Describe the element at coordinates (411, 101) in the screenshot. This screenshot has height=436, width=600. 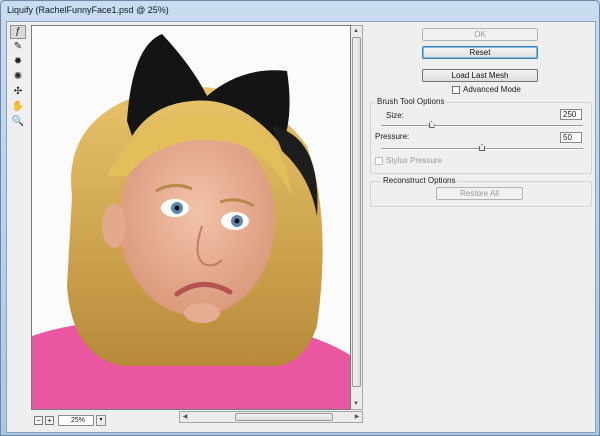
I see `brush-tool-options-legend: Brush Tool Options` at that location.